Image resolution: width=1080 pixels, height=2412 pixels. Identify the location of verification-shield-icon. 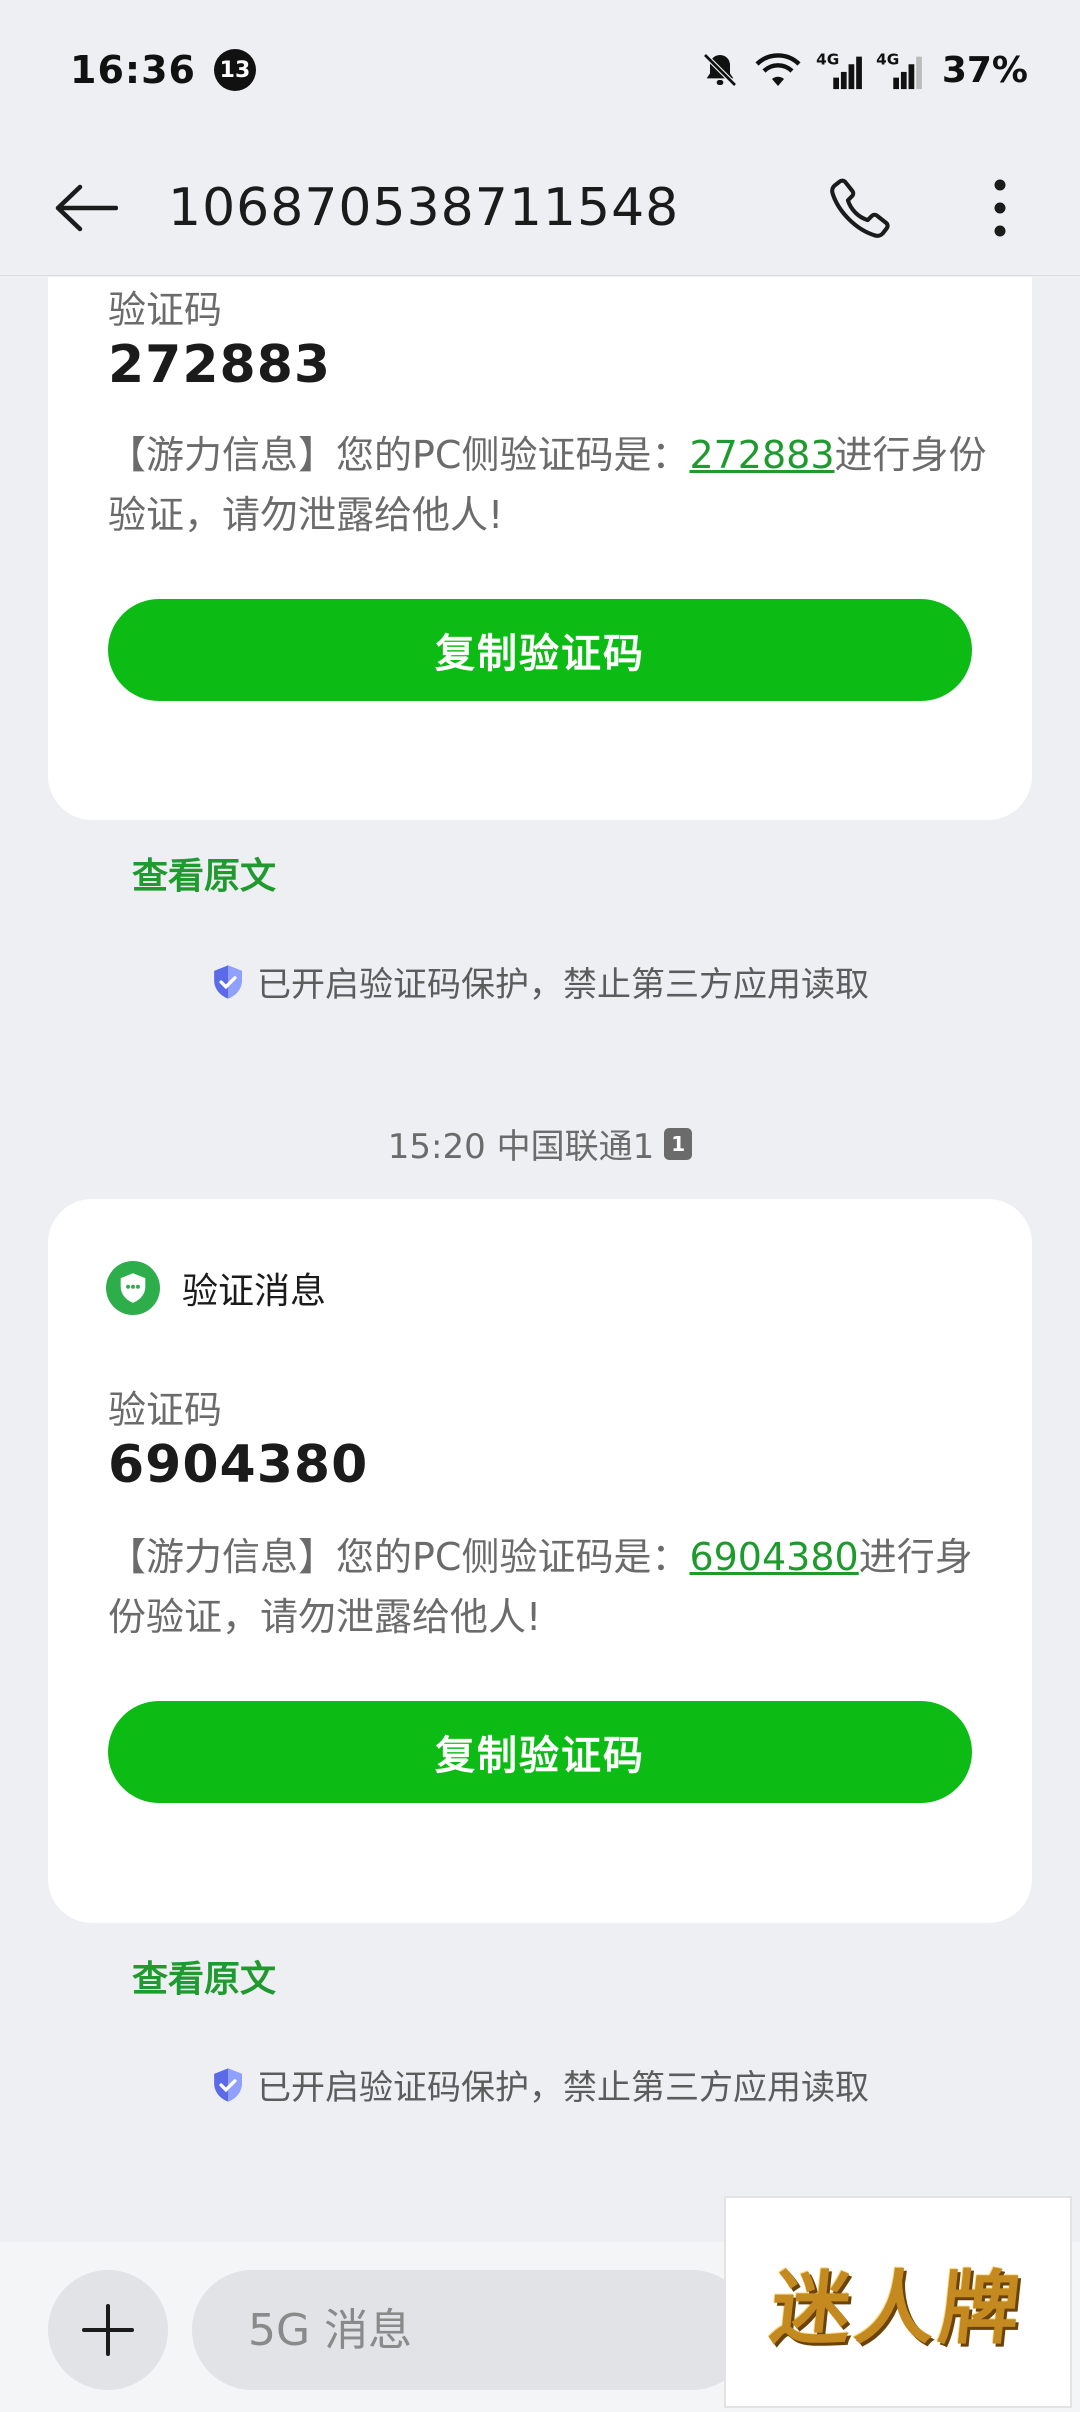
(133, 1288).